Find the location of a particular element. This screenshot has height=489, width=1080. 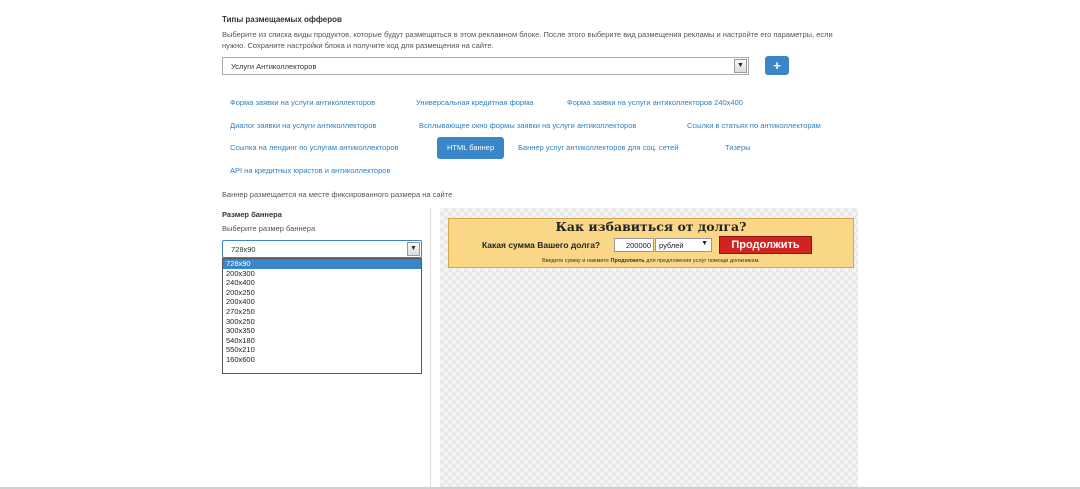

tab-teasers: Тизеры is located at coordinates (738, 148).